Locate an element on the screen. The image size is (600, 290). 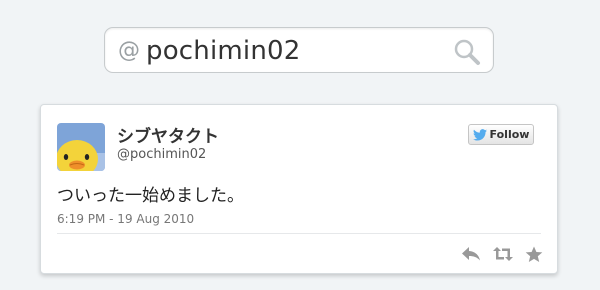
divider is located at coordinates (299, 233).